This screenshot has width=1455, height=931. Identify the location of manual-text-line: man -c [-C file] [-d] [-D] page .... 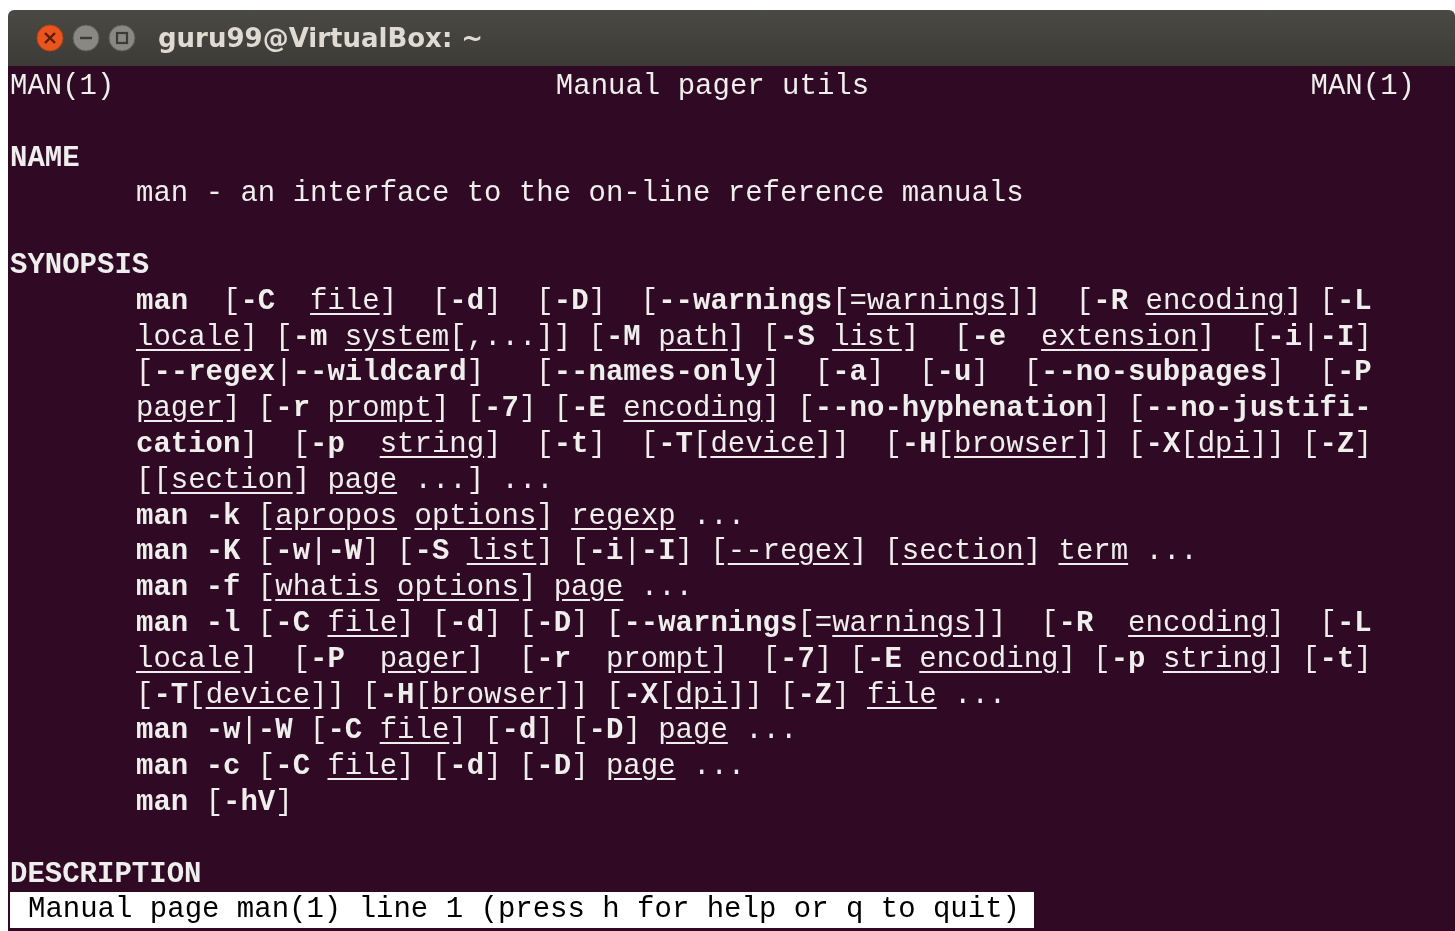
(441, 767).